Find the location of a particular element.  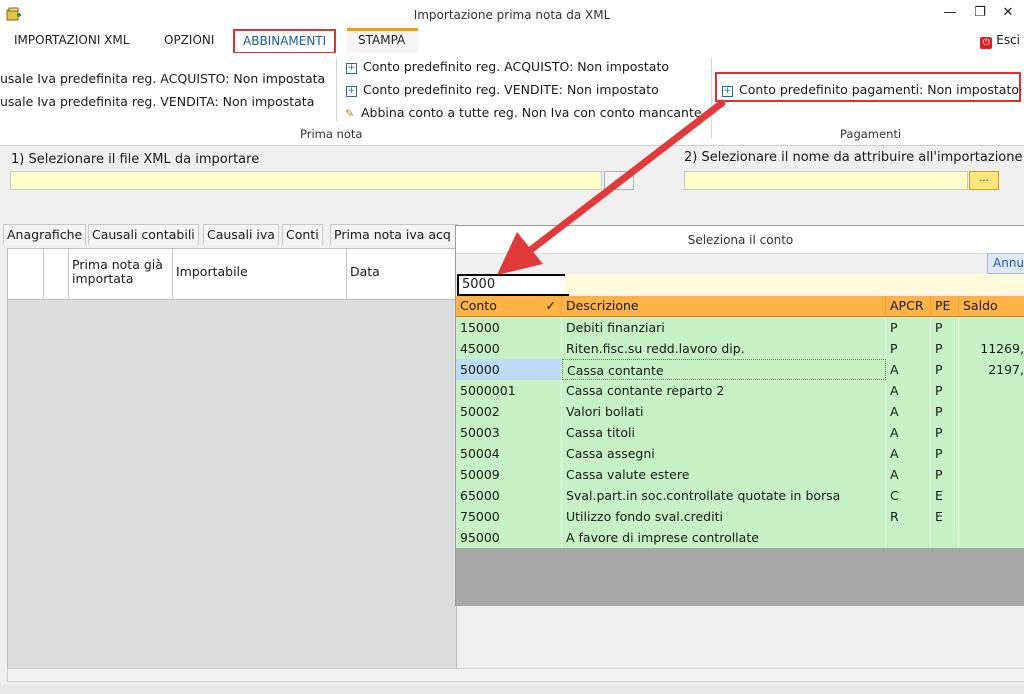

table-row: 50002 Valori bollati A P is located at coordinates (740, 412).